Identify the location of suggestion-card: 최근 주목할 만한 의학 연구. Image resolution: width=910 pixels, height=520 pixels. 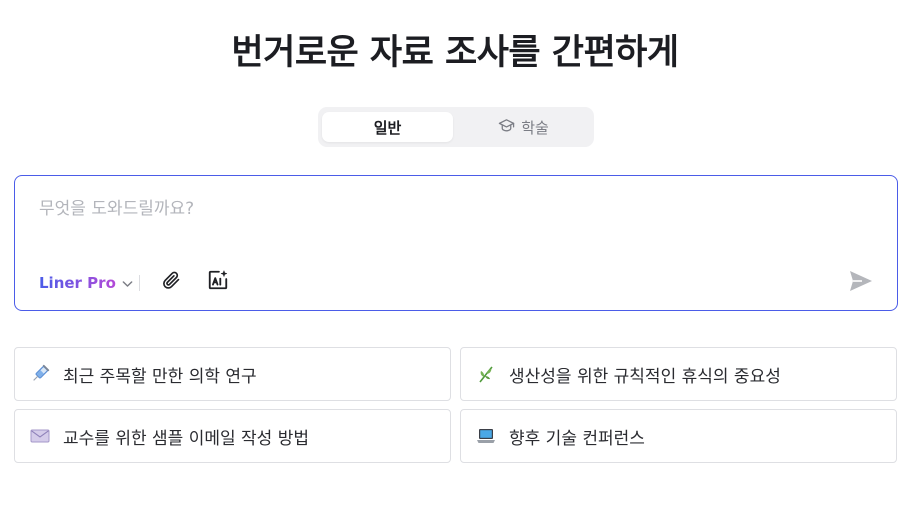
(232, 374).